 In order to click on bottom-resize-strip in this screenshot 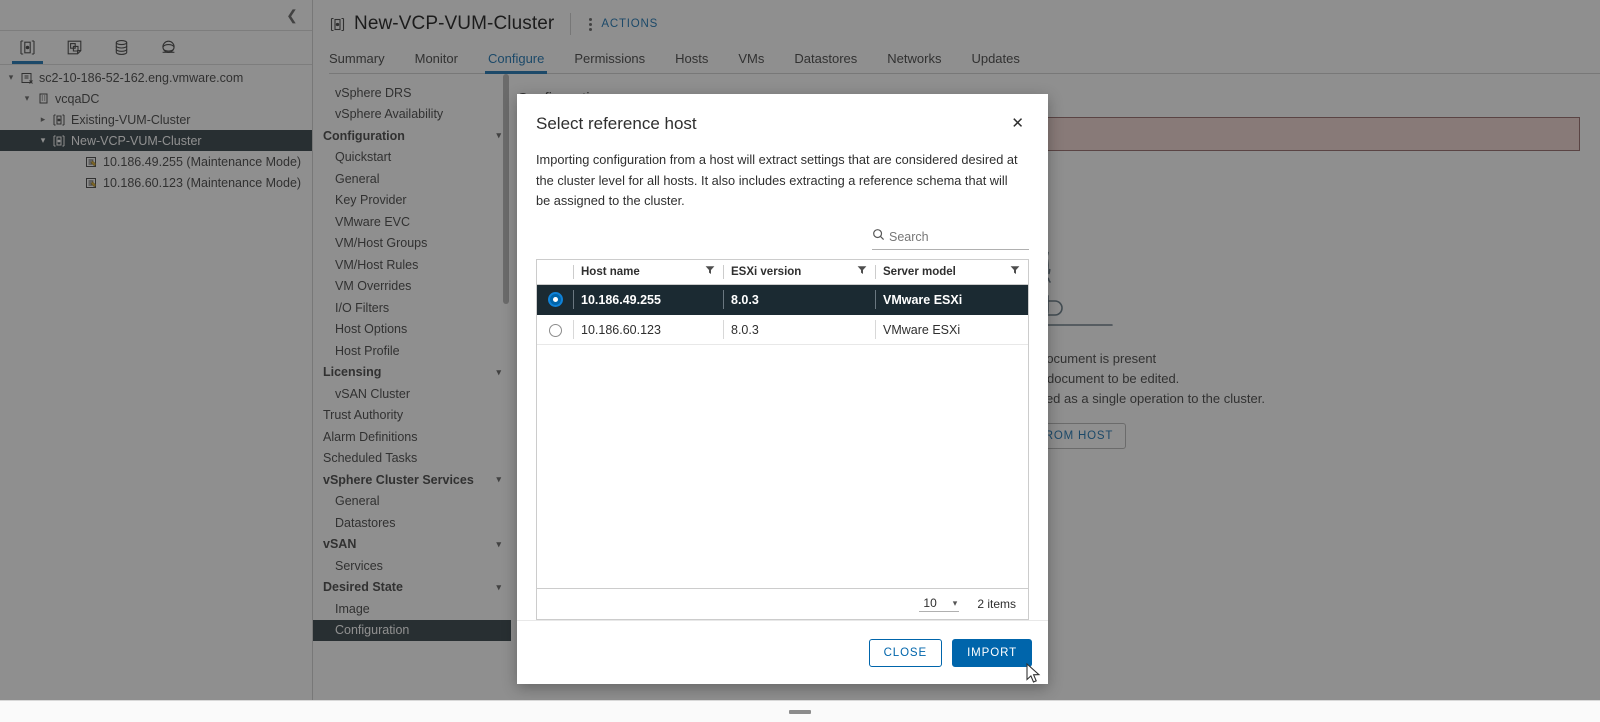, I will do `click(800, 711)`.